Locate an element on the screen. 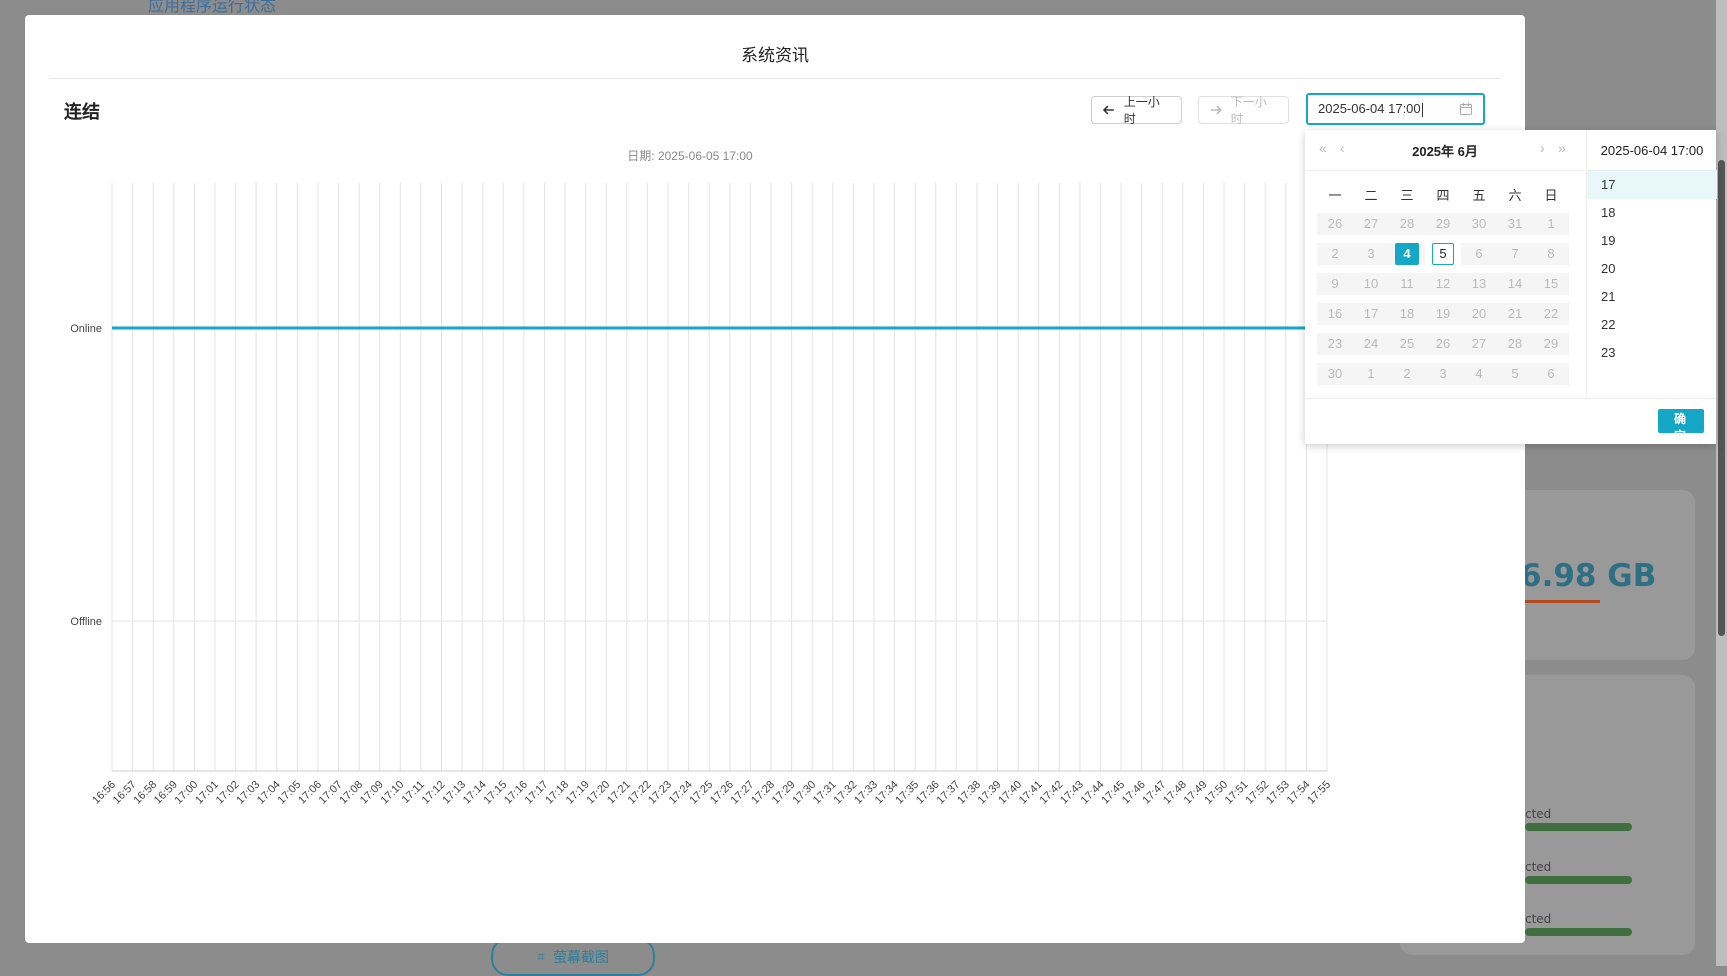 This screenshot has width=1727, height=976. calendar-day: 5 is located at coordinates (1515, 374).